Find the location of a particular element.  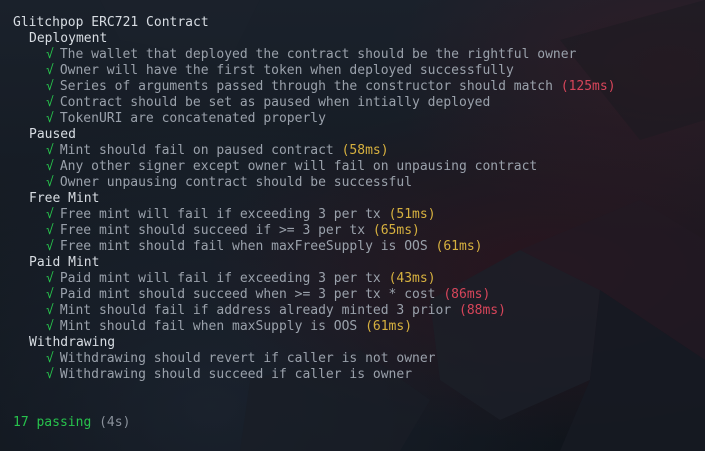

test-group-heading: Paid Mint is located at coordinates (64, 262).